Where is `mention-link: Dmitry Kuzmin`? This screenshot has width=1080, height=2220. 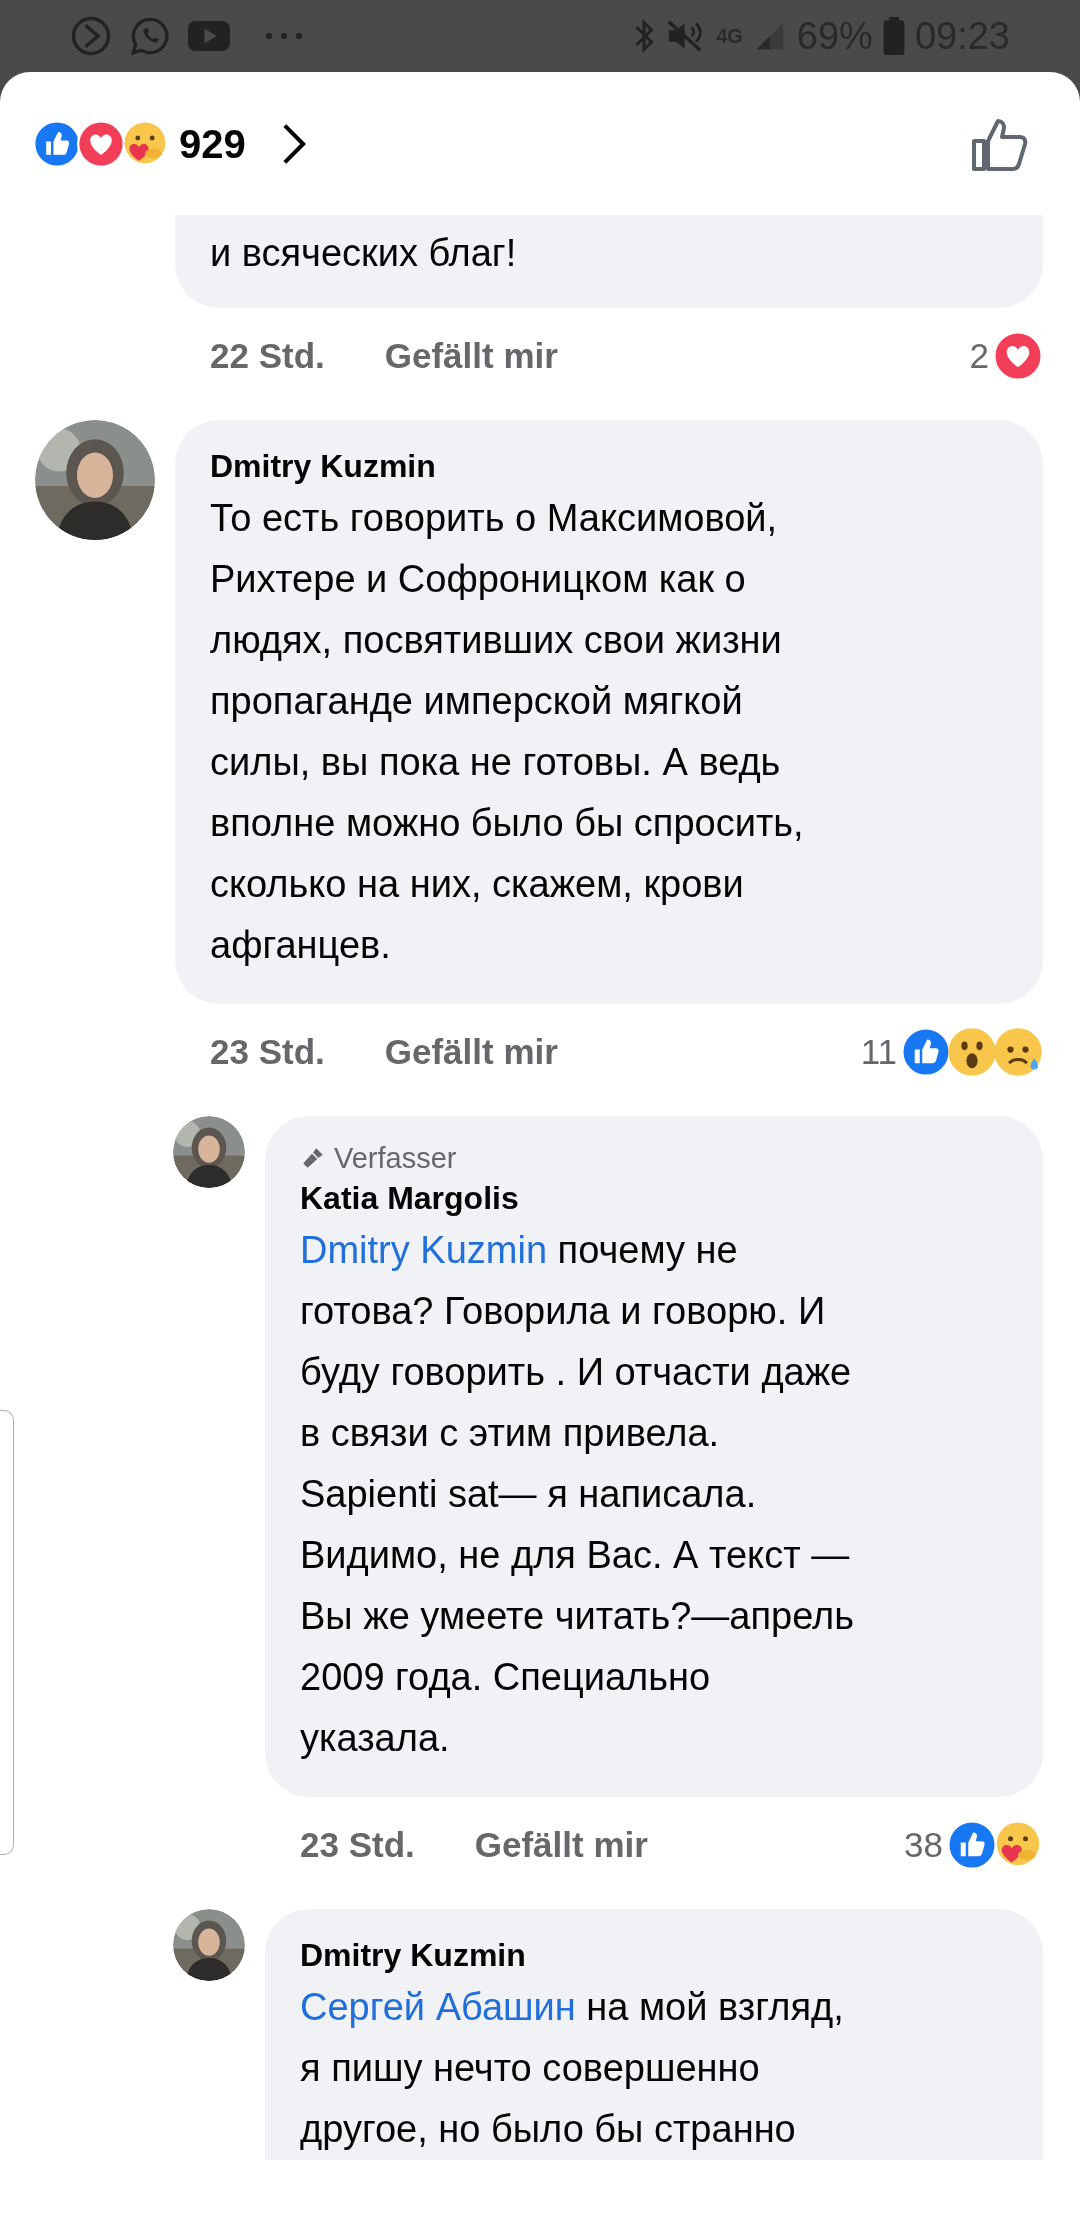 mention-link: Dmitry Kuzmin is located at coordinates (424, 1250).